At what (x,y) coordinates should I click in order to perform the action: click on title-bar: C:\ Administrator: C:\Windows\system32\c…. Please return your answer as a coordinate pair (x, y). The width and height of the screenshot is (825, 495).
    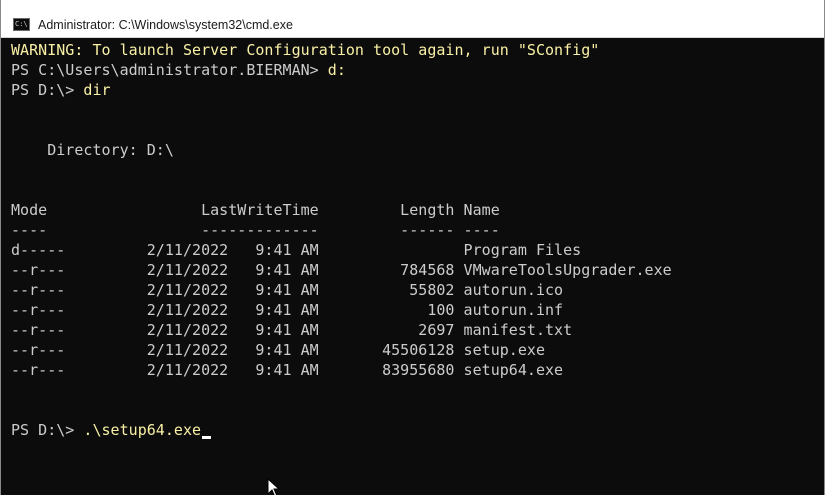
    Looking at the image, I should click on (412, 19).